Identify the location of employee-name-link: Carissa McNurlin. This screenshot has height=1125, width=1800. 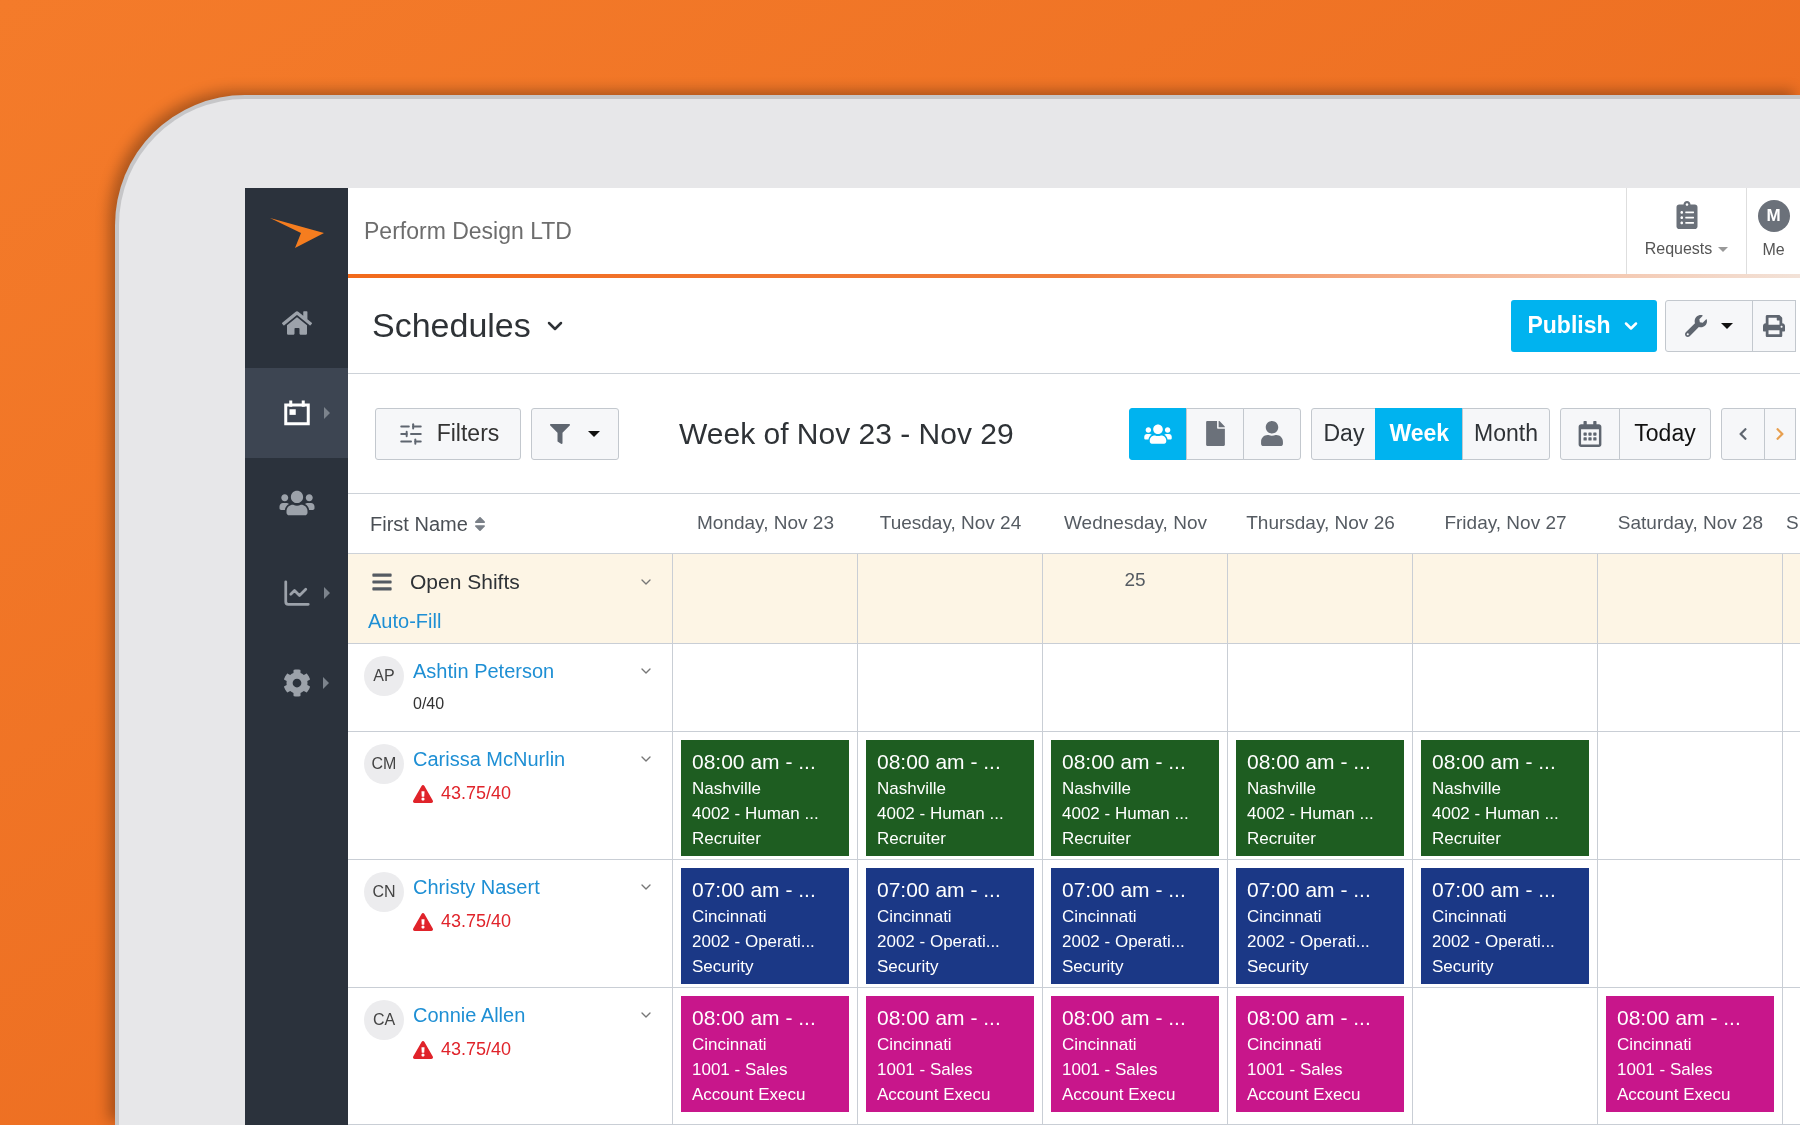
(489, 759).